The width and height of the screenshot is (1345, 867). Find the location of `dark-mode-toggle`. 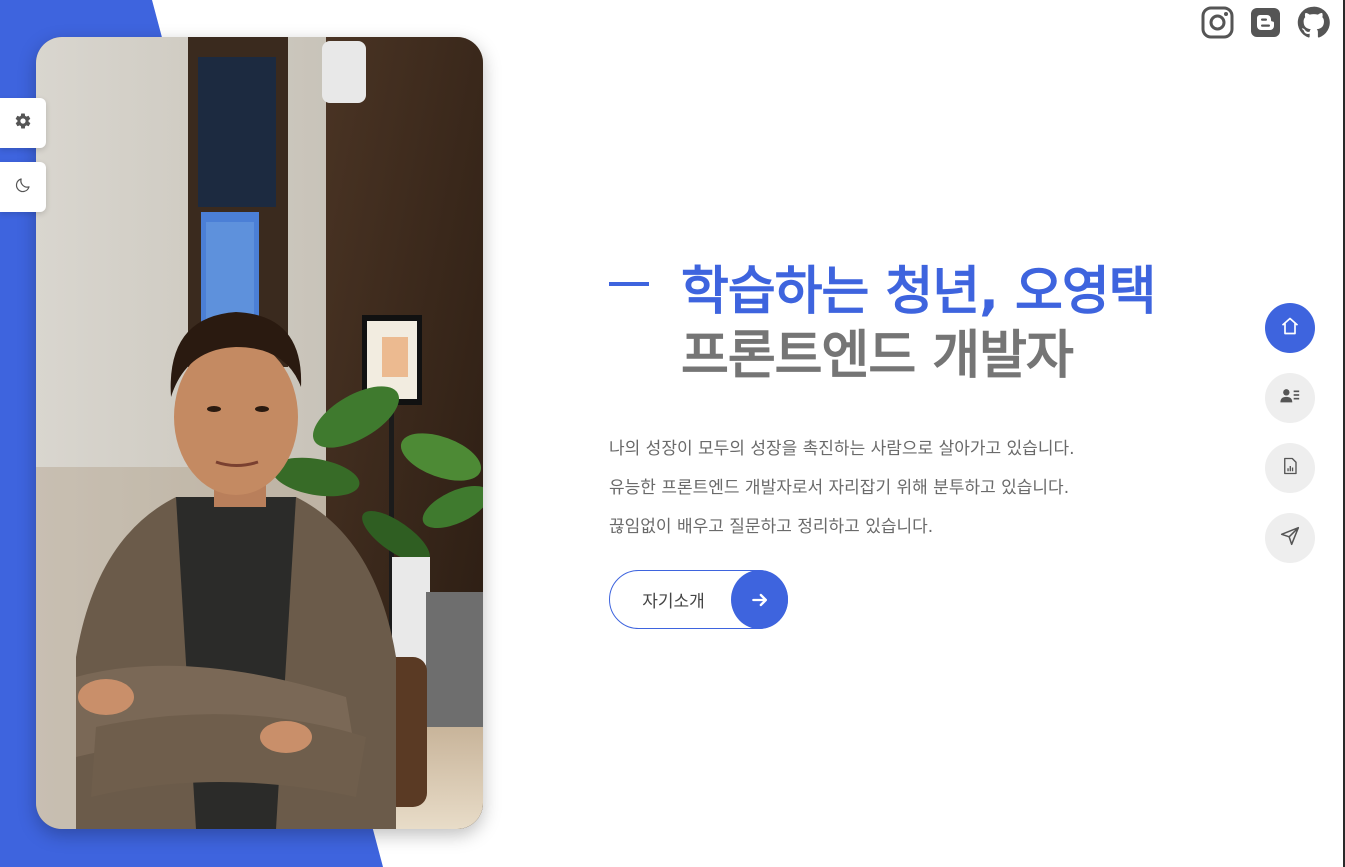

dark-mode-toggle is located at coordinates (23, 187).